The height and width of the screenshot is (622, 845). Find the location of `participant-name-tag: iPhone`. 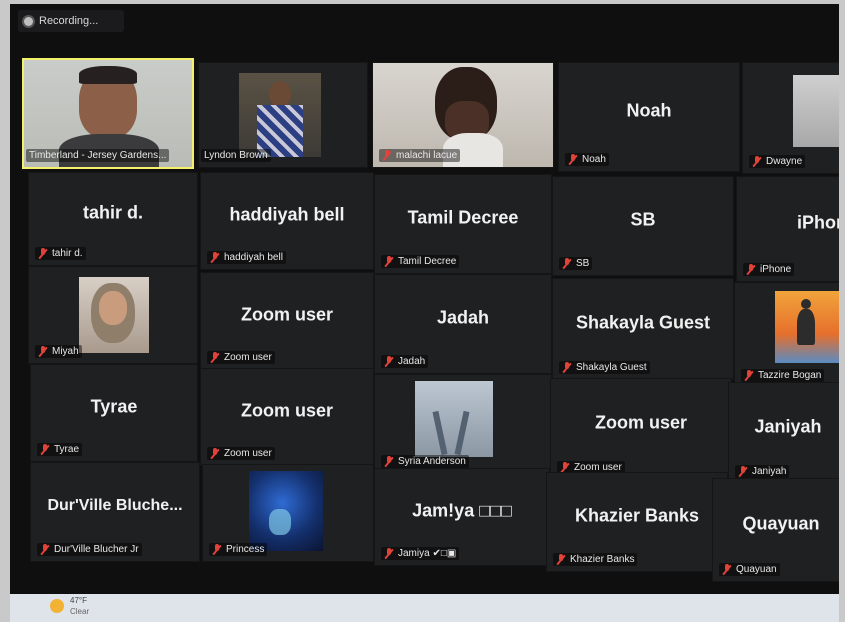

participant-name-tag: iPhone is located at coordinates (769, 269).